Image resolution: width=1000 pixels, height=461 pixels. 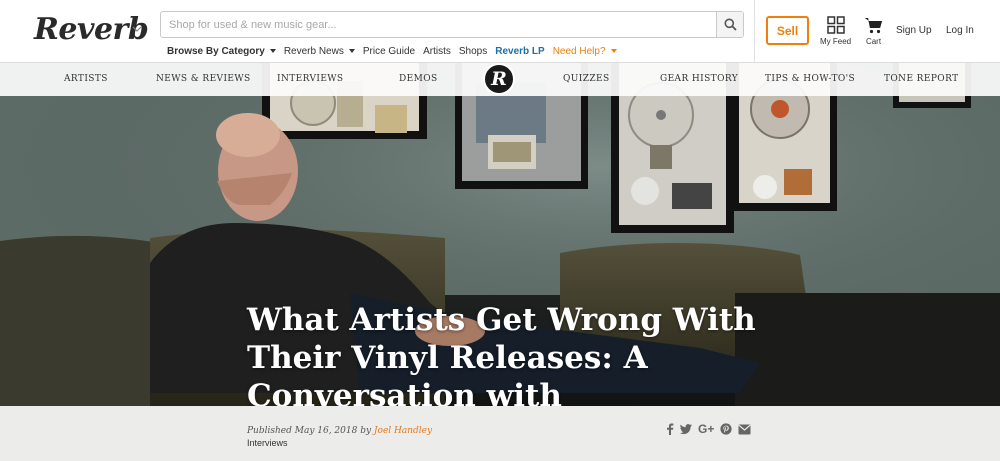 I want to click on cart-label: Cart, so click(x=873, y=41).